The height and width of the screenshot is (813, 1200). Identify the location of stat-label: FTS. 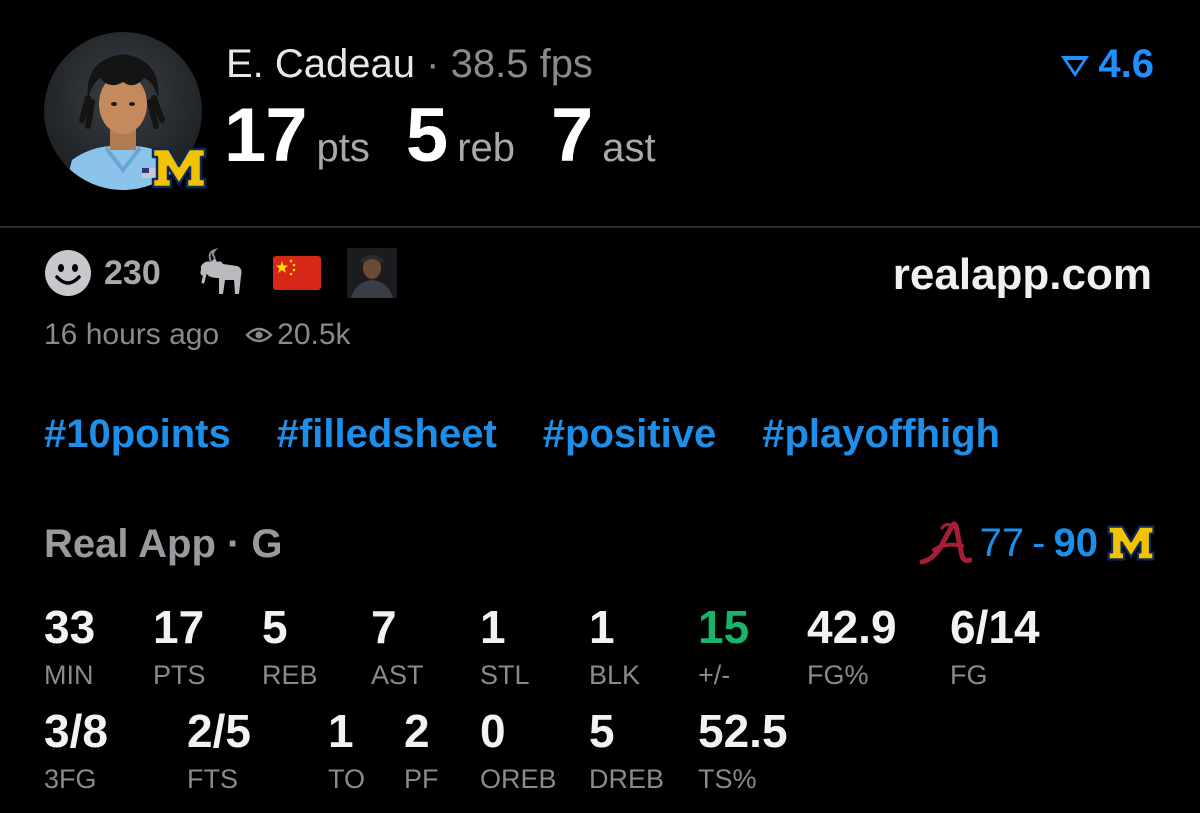
(212, 779).